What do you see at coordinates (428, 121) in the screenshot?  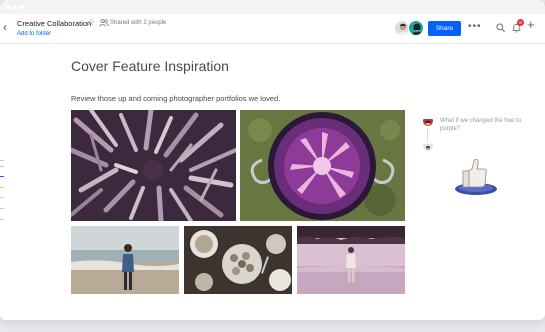 I see `comment-avatar` at bounding box center [428, 121].